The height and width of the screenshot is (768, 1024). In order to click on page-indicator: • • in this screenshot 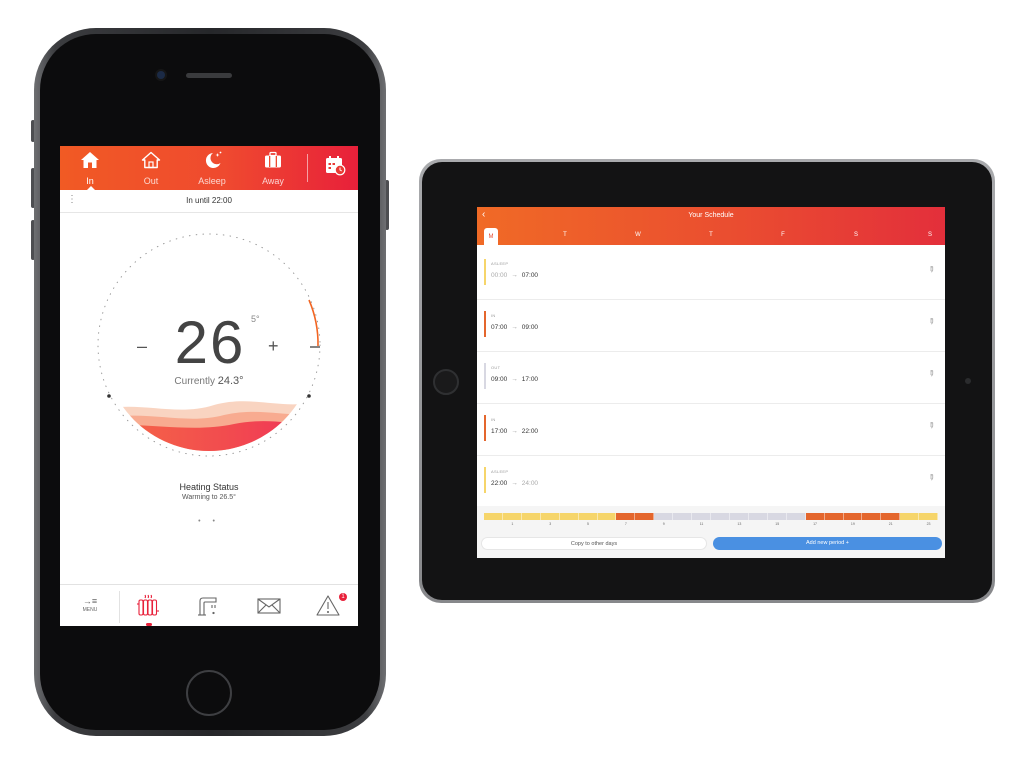, I will do `click(209, 521)`.